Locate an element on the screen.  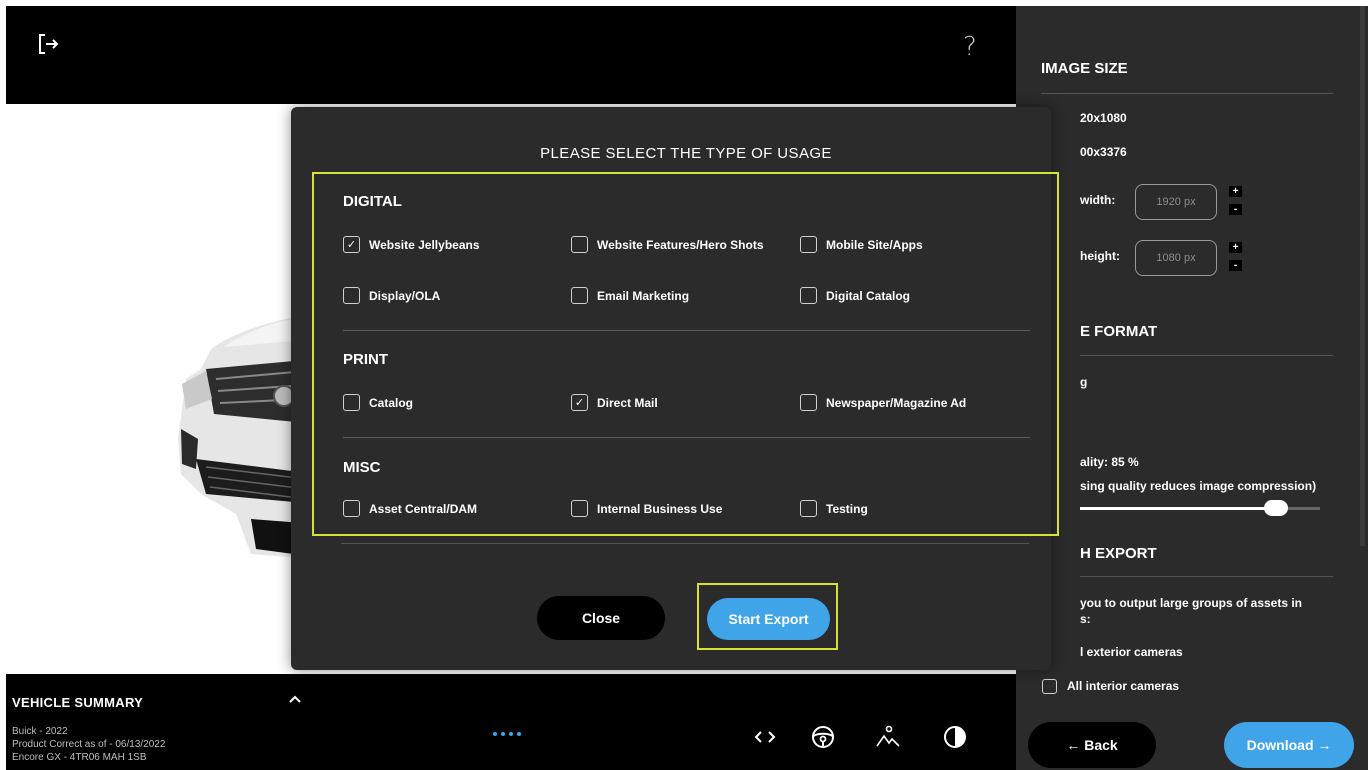
steering-wheel-icon is located at coordinates (823, 737).